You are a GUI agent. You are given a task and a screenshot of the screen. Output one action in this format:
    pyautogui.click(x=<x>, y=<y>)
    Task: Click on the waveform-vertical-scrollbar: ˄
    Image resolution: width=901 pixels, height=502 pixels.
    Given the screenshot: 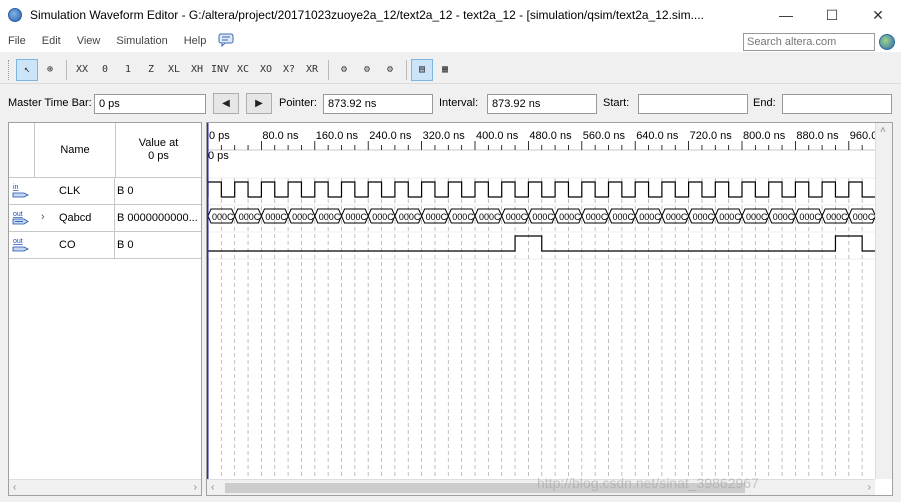 What is the action you would take?
    pyautogui.click(x=883, y=301)
    